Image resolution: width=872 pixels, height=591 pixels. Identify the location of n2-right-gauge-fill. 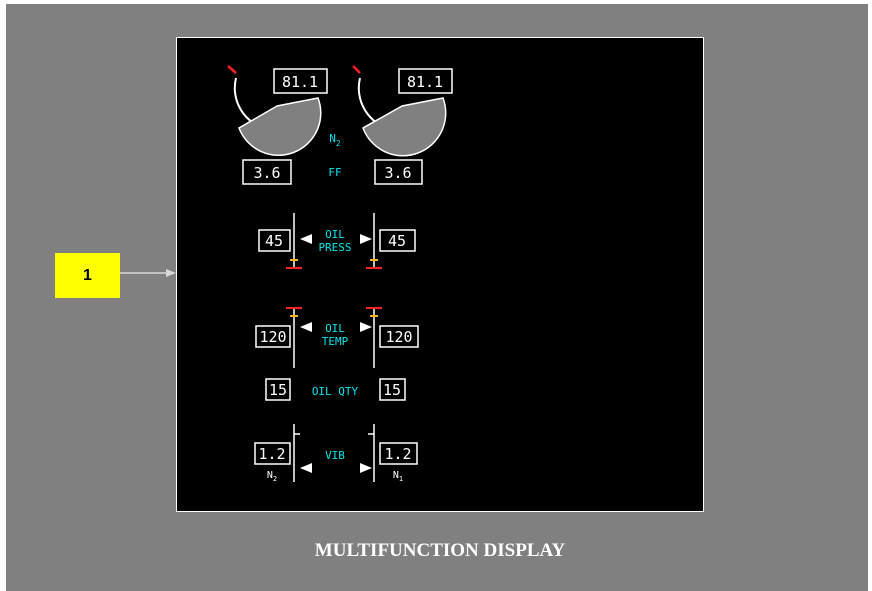
(404, 127).